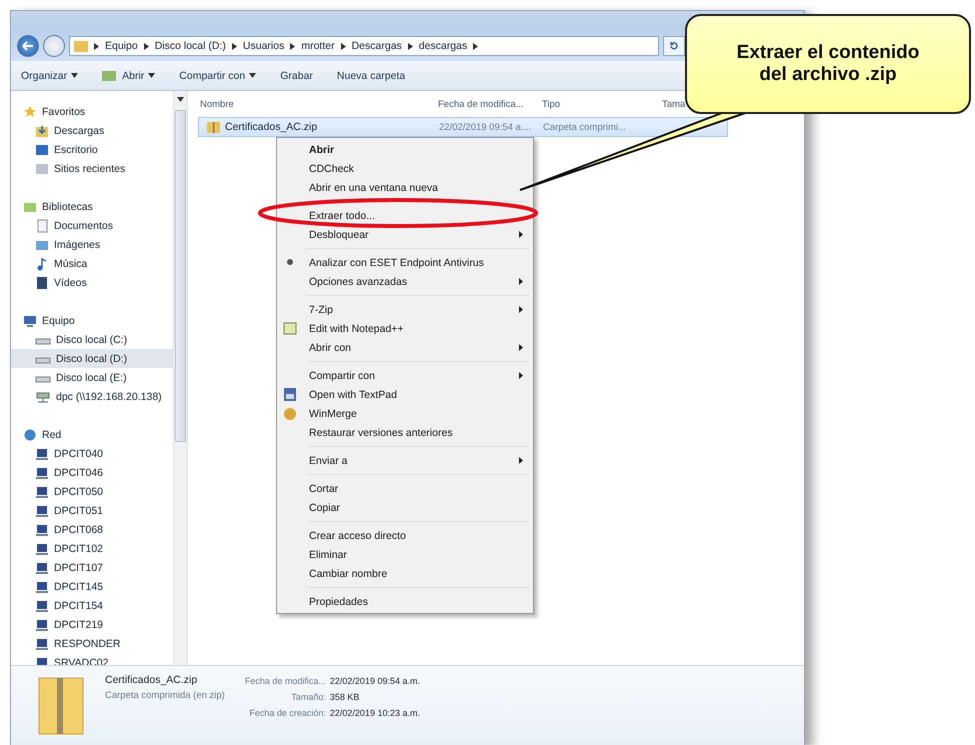  What do you see at coordinates (405, 281) in the screenshot?
I see `menu-item: Opciones avanzadas` at bounding box center [405, 281].